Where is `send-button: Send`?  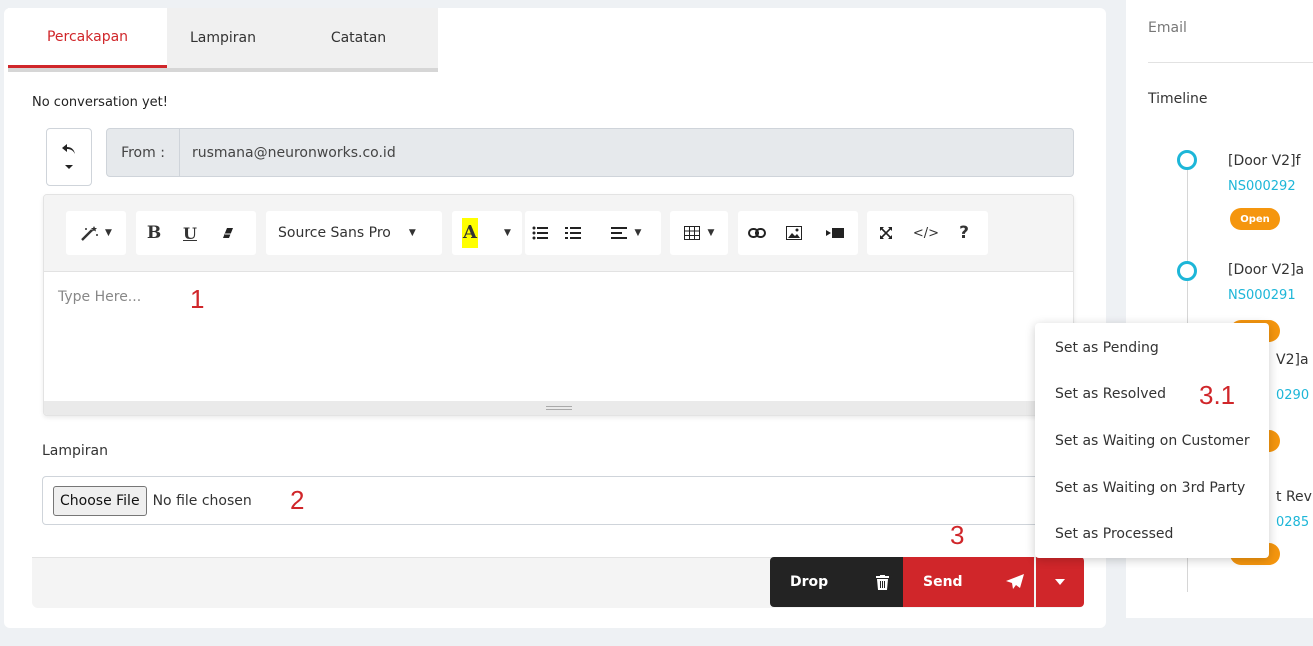 send-button: Send is located at coordinates (968, 582).